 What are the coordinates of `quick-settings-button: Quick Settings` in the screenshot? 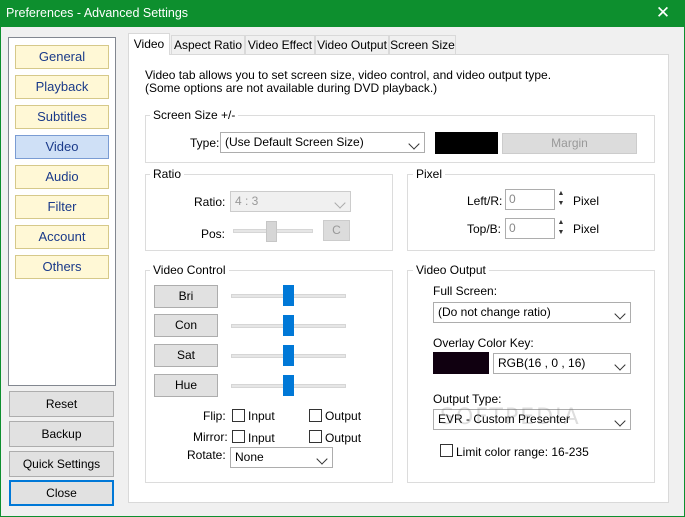 It's located at (61, 464).